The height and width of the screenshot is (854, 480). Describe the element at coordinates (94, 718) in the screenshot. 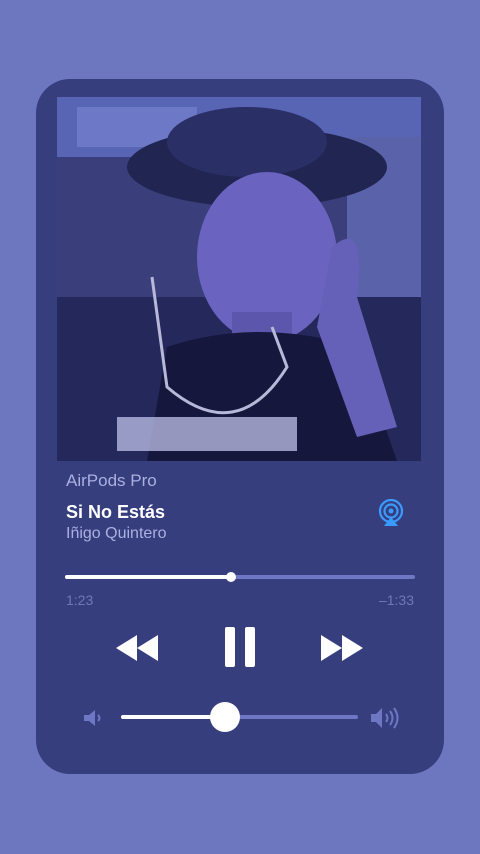

I see `volume-low-icon` at that location.